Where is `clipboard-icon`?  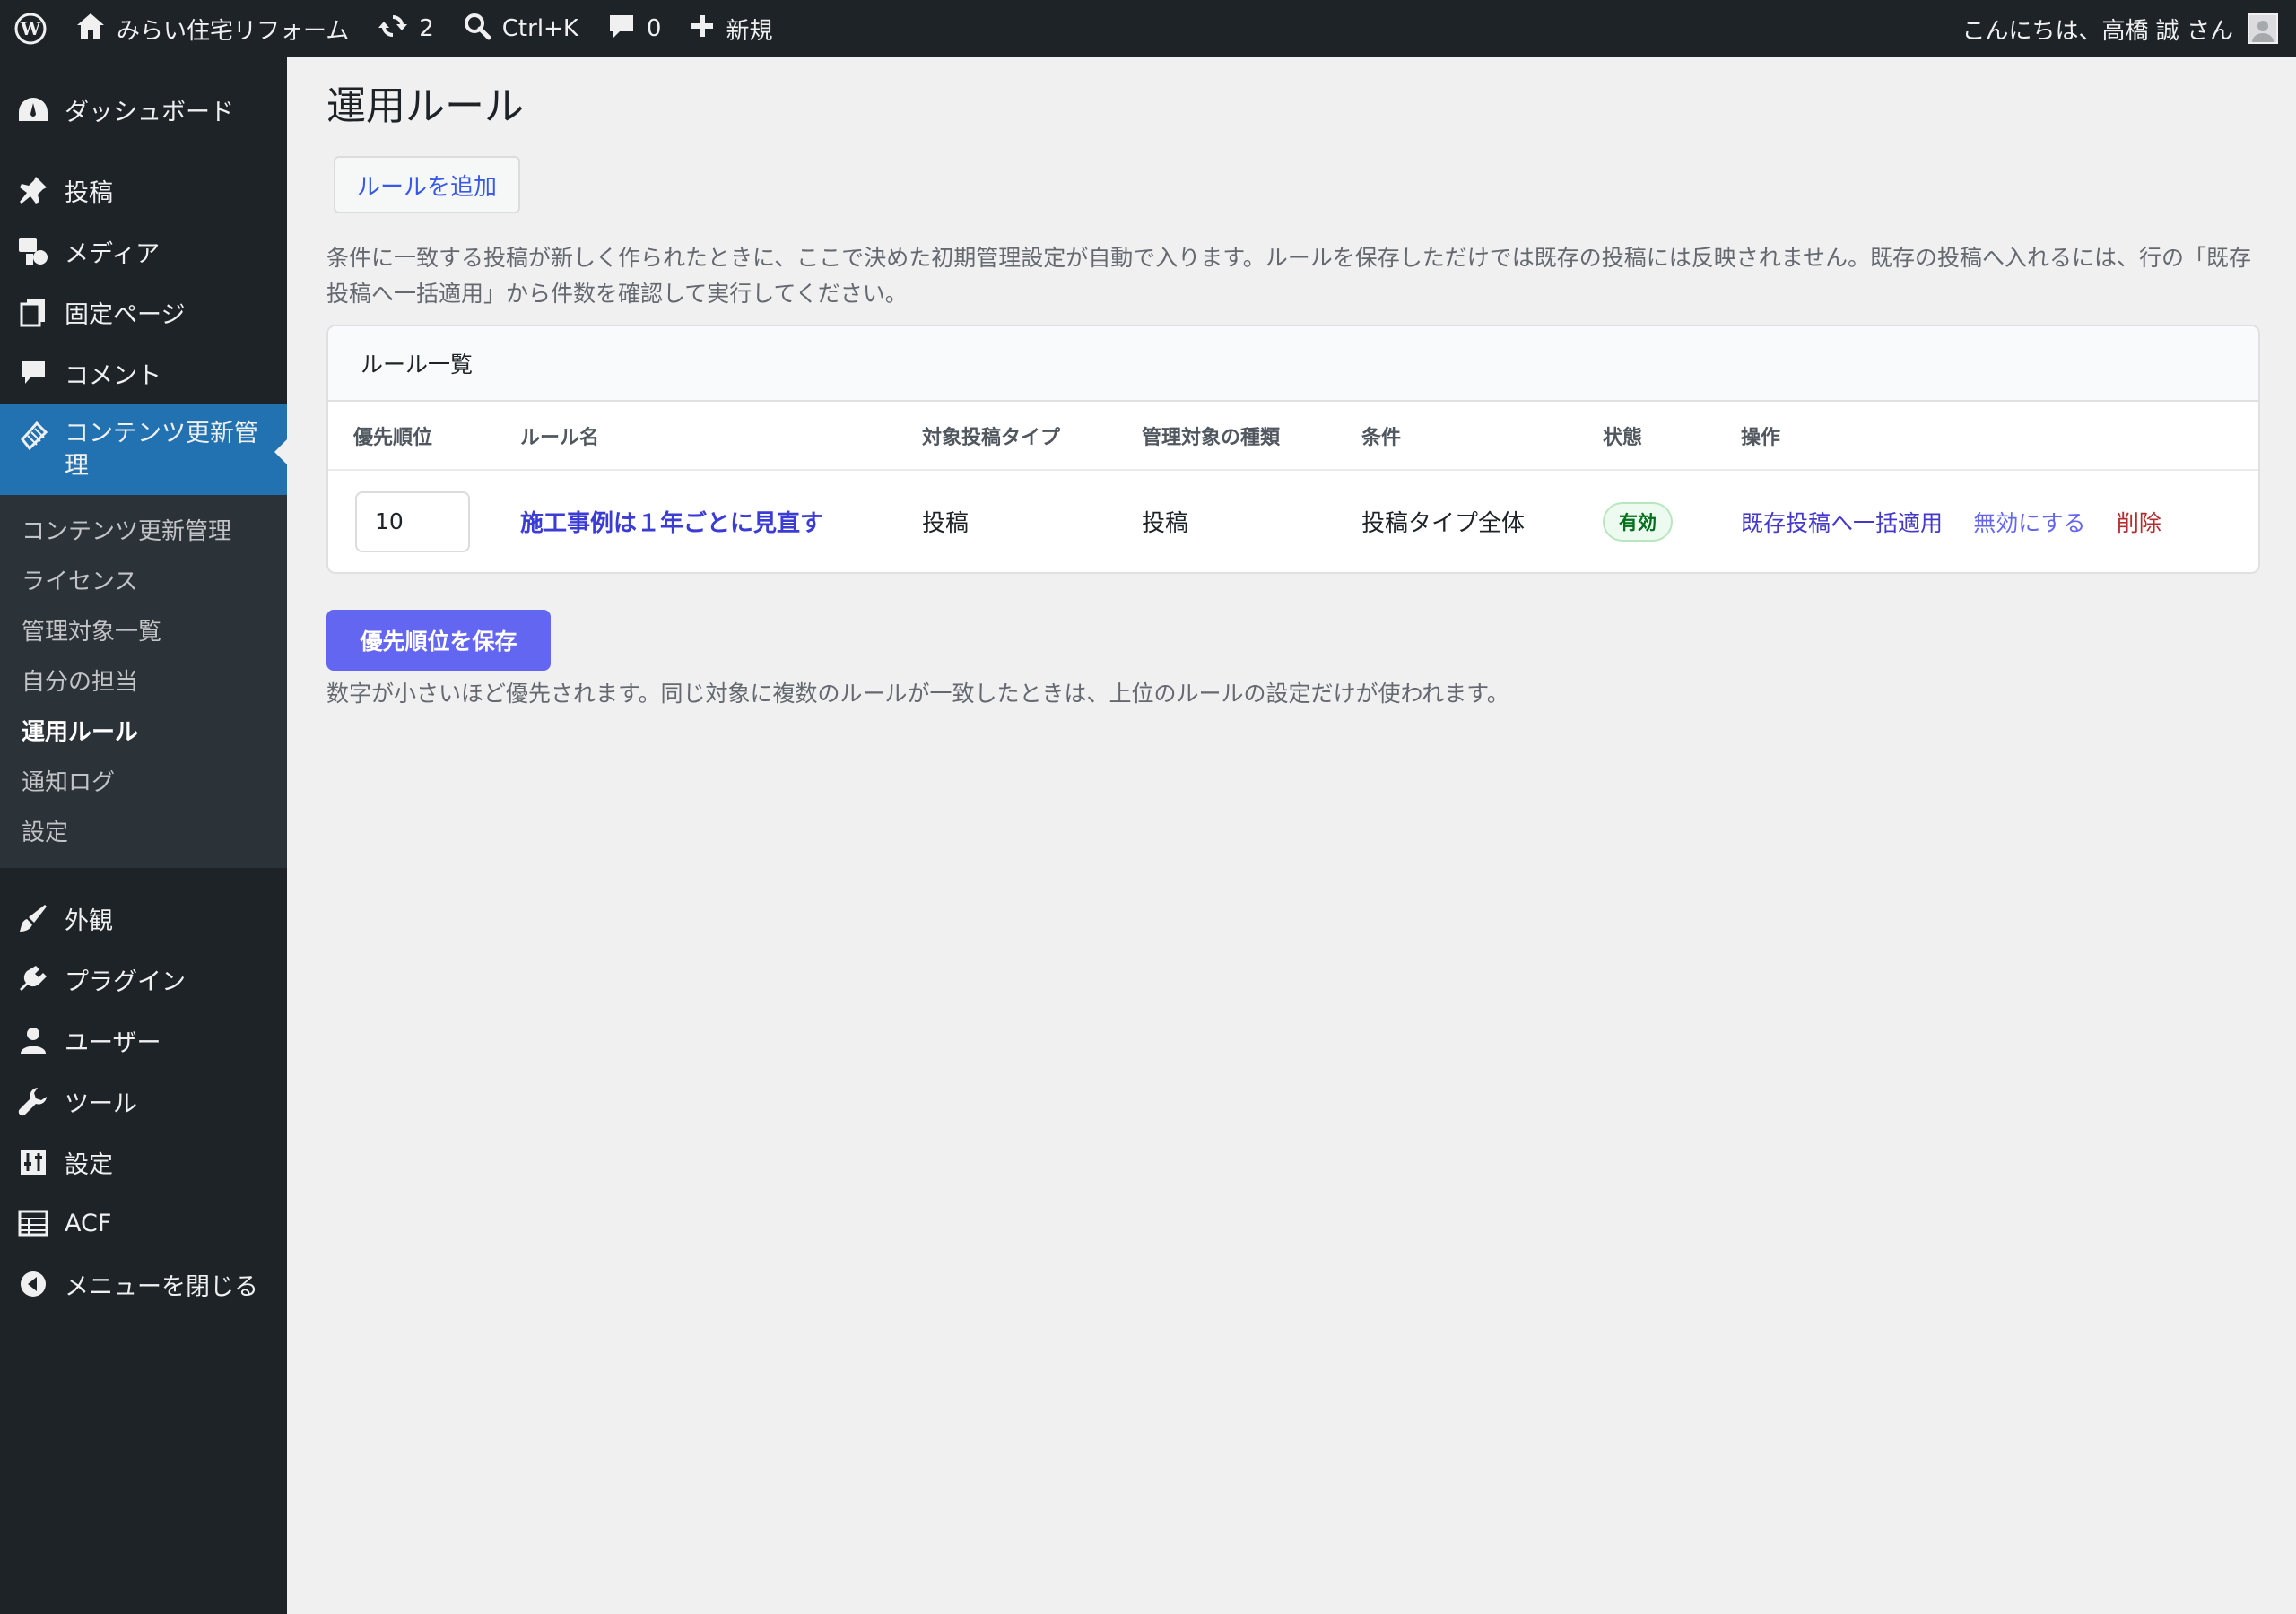
clipboard-icon is located at coordinates (33, 435).